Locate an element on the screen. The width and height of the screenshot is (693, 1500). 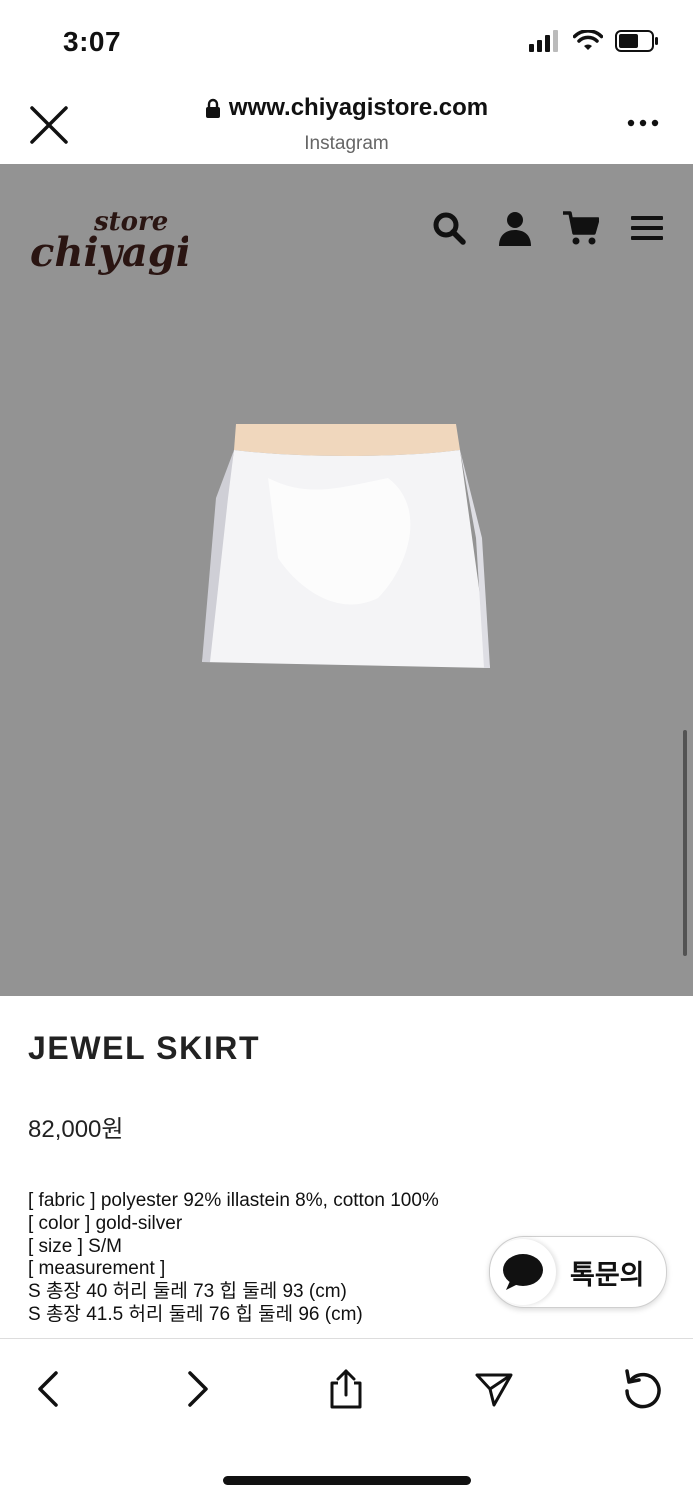
header-nav is located at coordinates (548, 228).